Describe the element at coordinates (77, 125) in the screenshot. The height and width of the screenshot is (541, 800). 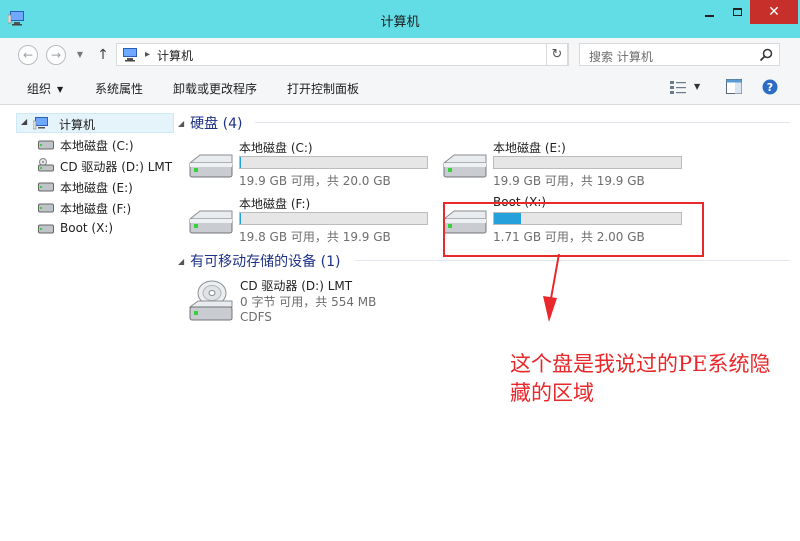
I see `sidebar-root-label: 计算机` at that location.